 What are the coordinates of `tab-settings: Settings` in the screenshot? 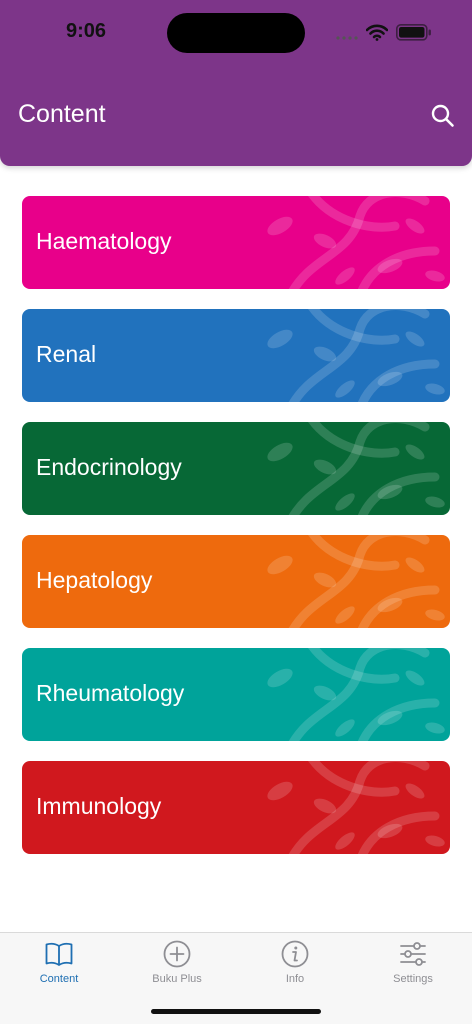 It's located at (413, 966).